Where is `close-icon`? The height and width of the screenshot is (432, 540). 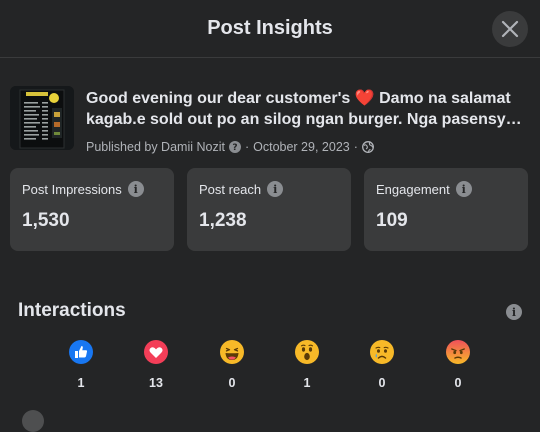 close-icon is located at coordinates (510, 29).